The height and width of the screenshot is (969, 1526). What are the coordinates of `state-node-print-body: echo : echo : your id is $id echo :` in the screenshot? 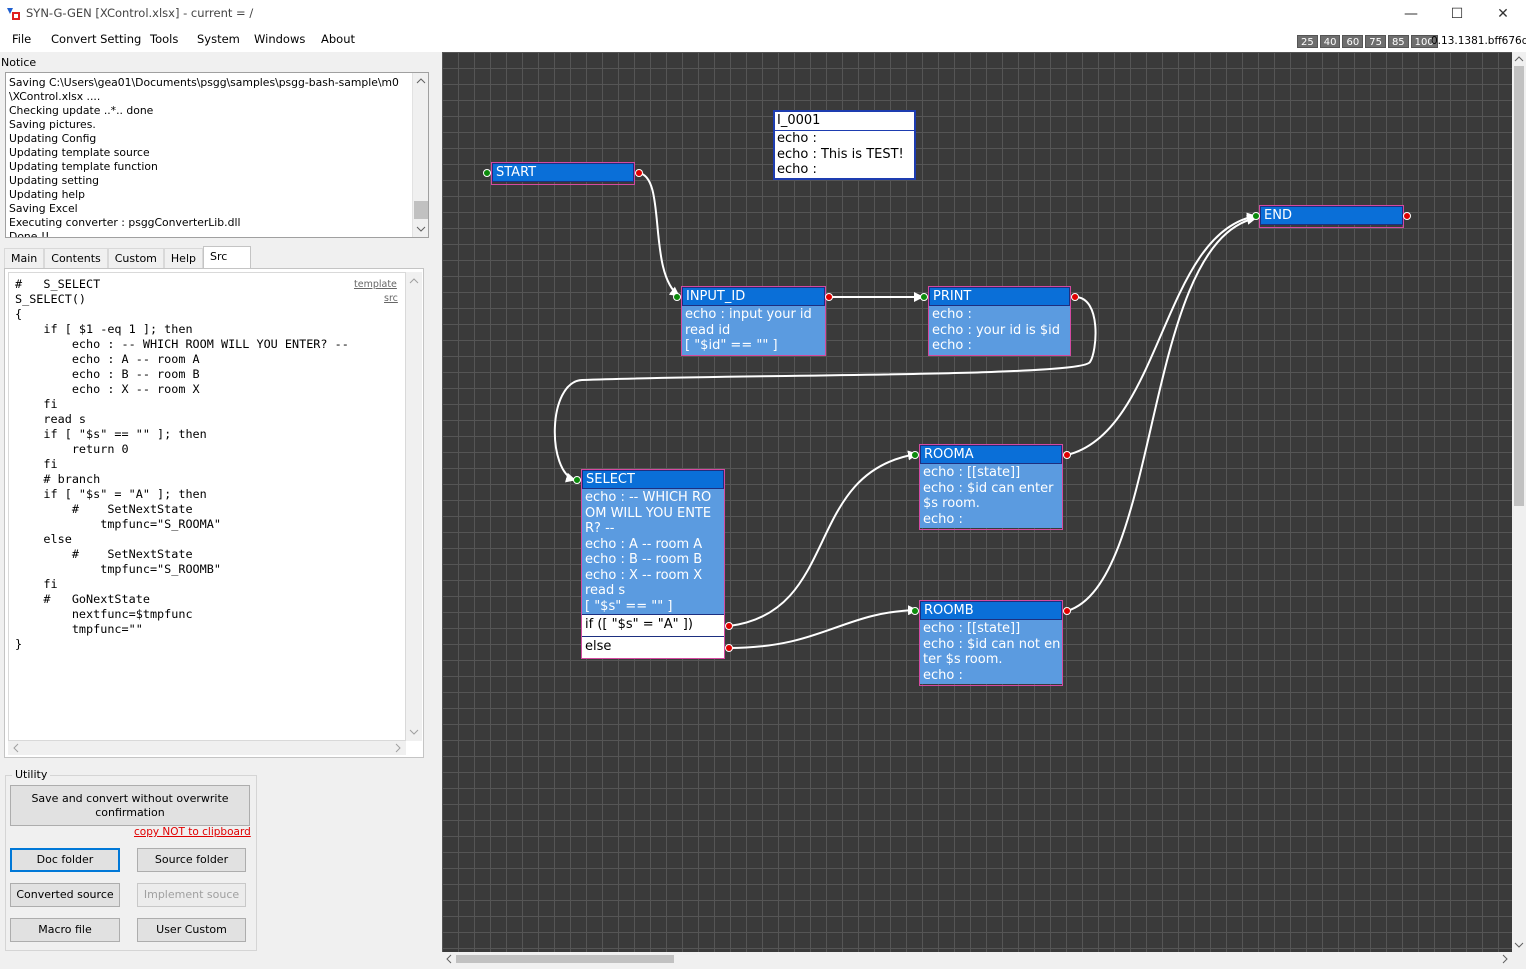 It's located at (999, 330).